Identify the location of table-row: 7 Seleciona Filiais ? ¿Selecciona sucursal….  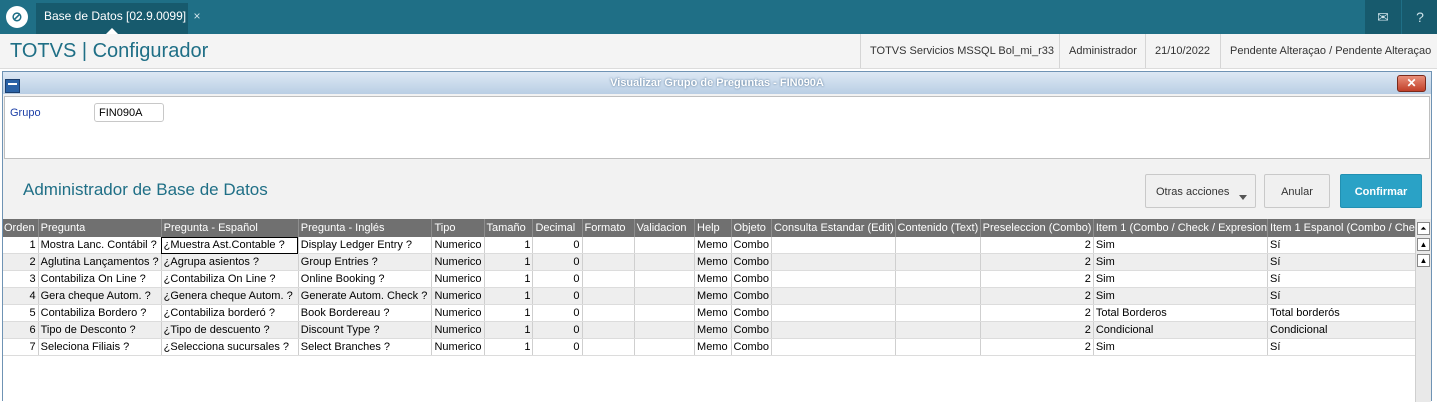
(709, 347).